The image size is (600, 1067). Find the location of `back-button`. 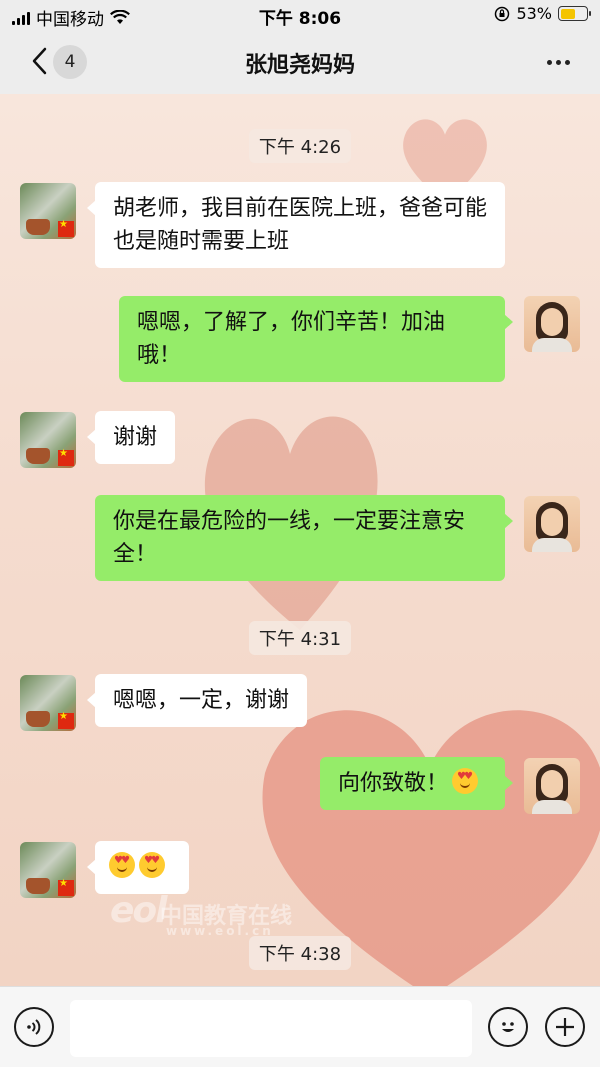

back-button is located at coordinates (39, 61).